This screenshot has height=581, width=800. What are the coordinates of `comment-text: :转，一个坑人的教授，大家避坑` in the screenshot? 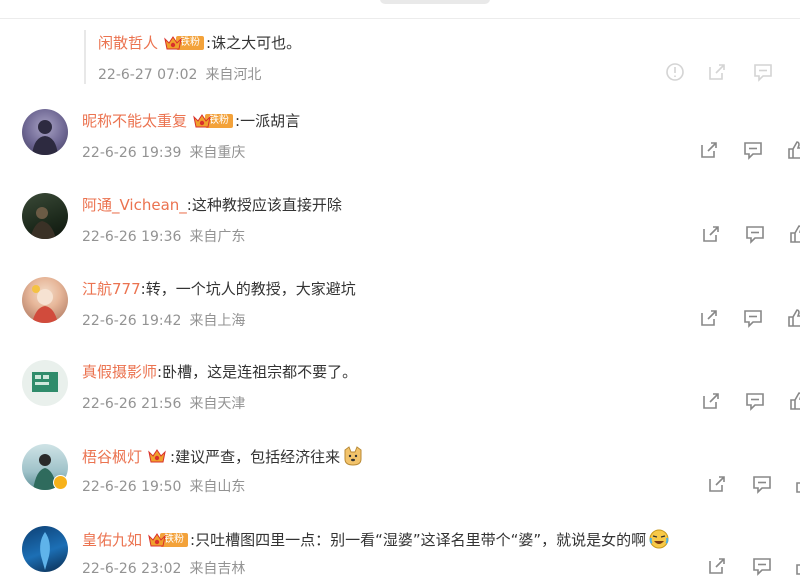 It's located at (248, 289).